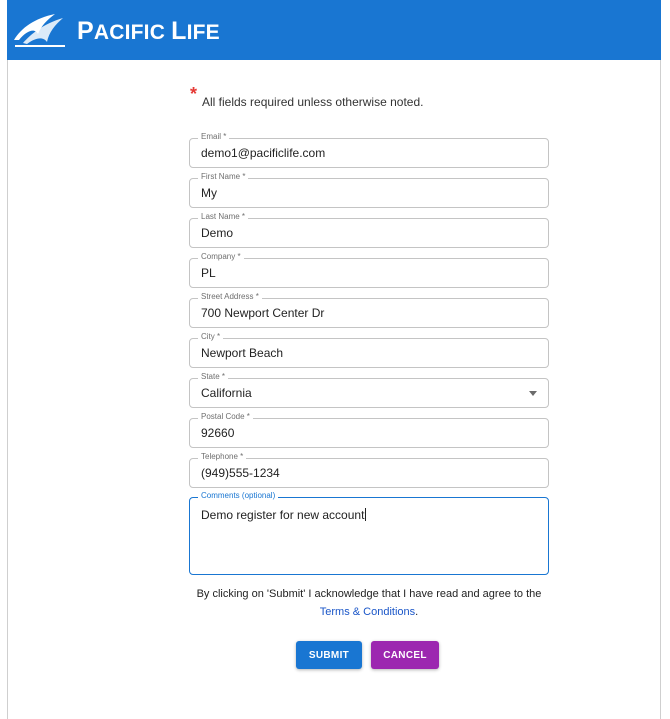 The height and width of the screenshot is (719, 670). Describe the element at coordinates (405, 655) in the screenshot. I see `cancel-button: CANCEL` at that location.